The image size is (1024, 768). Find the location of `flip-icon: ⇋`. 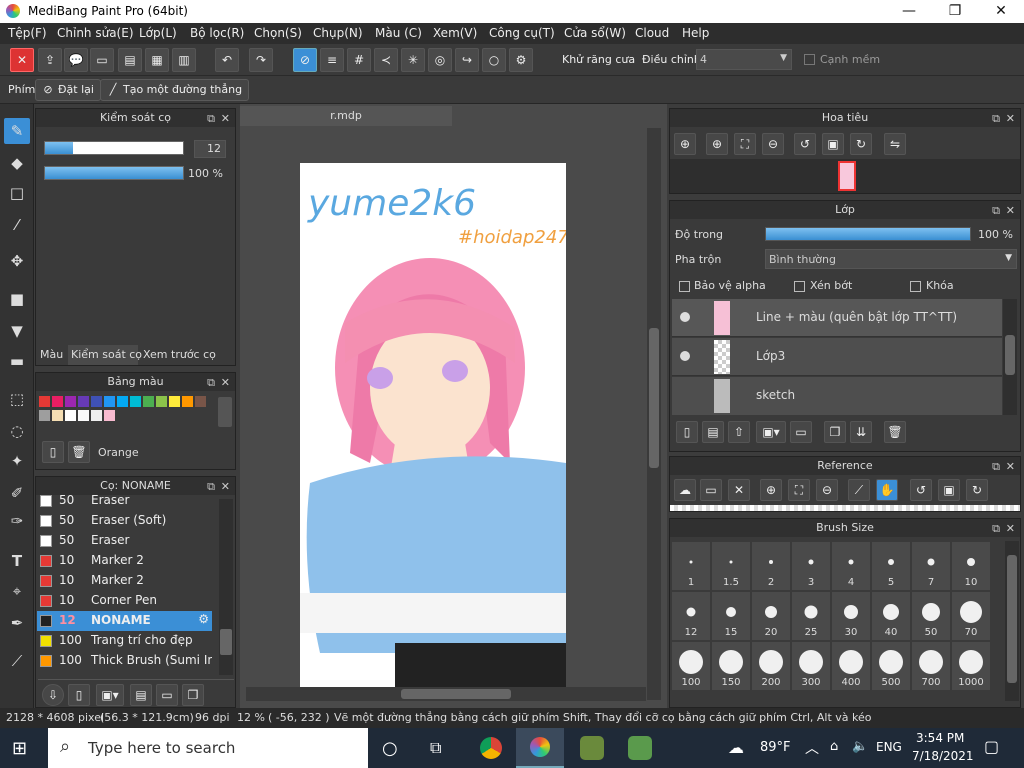

flip-icon: ⇋ is located at coordinates (895, 144).